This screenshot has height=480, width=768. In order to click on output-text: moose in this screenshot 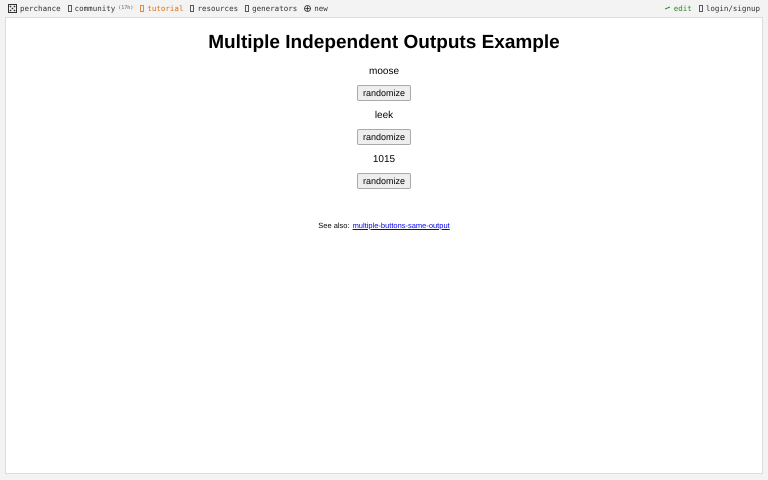, I will do `click(383, 71)`.